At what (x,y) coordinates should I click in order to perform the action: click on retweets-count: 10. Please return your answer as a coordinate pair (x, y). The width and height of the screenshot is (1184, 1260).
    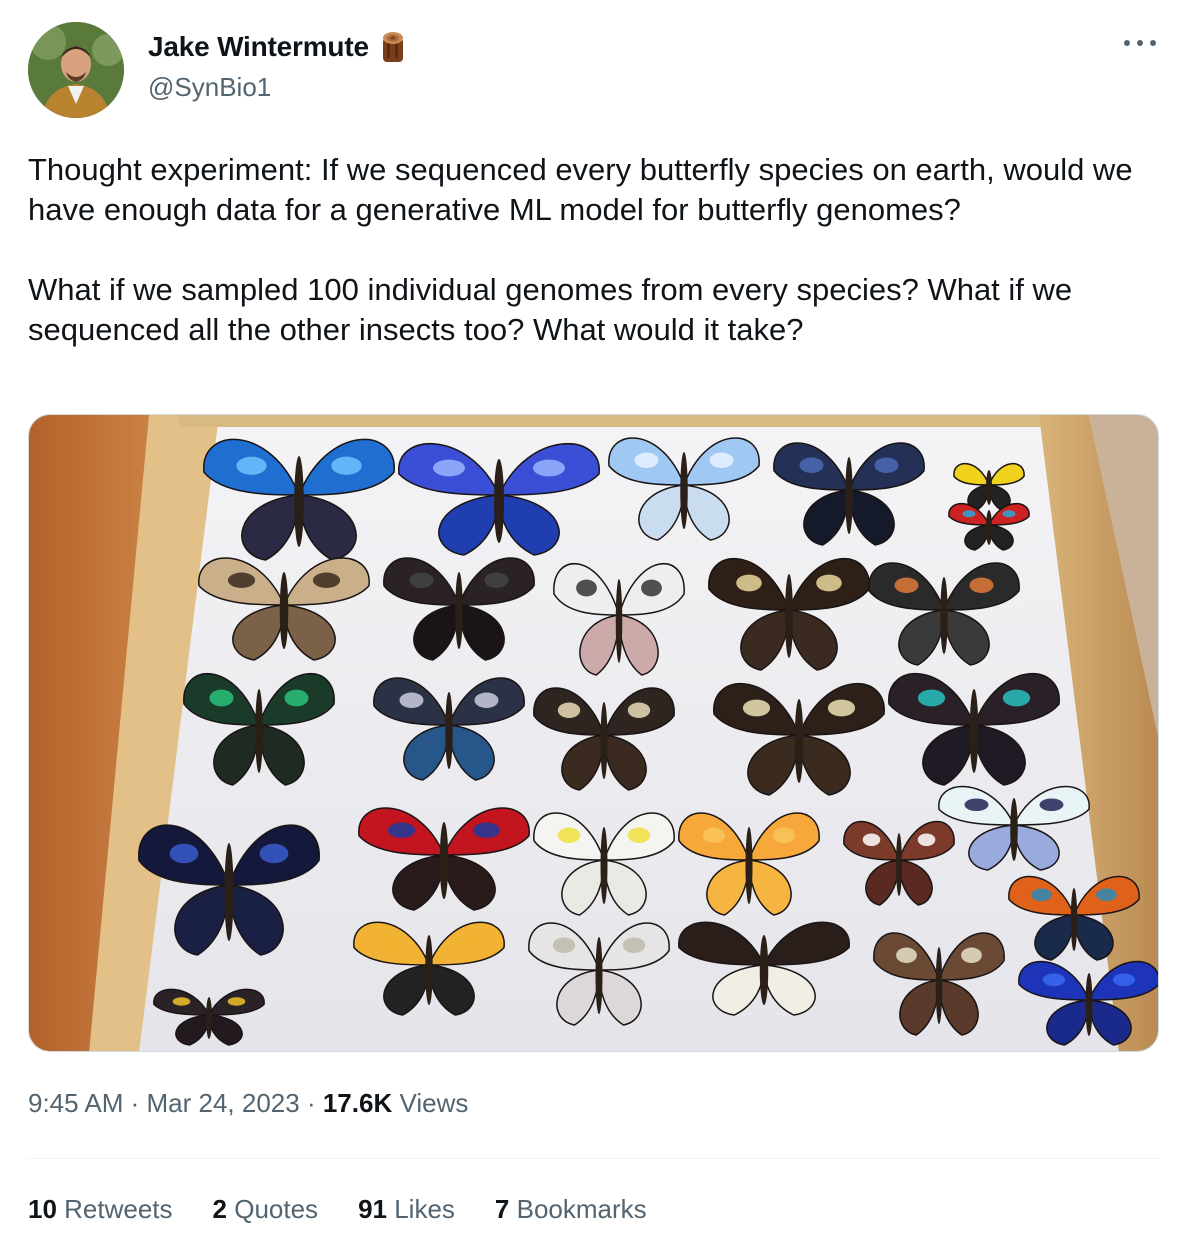
    Looking at the image, I should click on (42, 1209).